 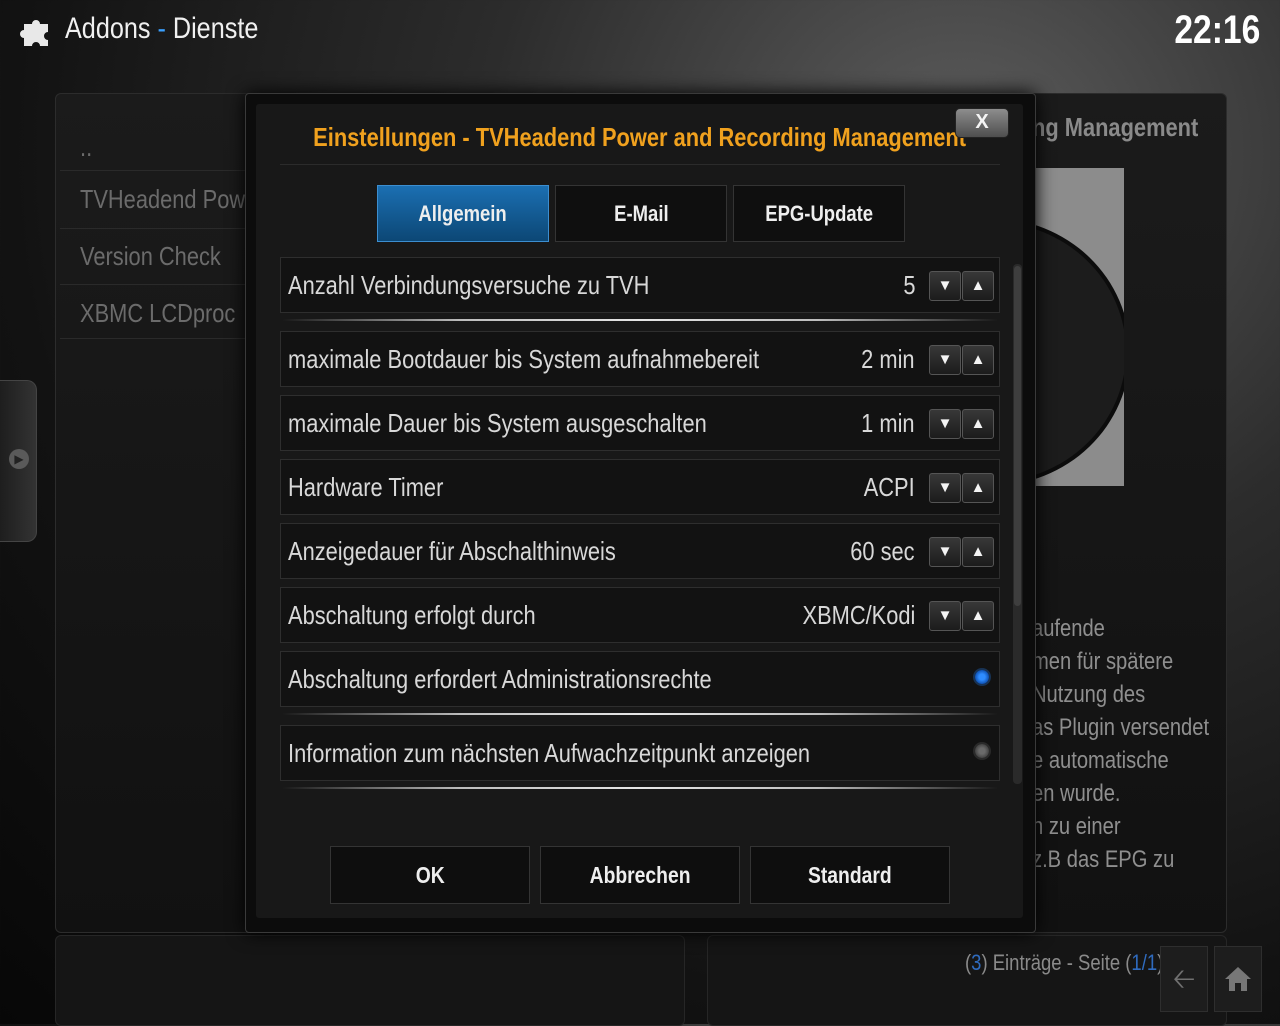 What do you see at coordinates (1115, 127) in the screenshot?
I see `addon-heading: ng Management` at bounding box center [1115, 127].